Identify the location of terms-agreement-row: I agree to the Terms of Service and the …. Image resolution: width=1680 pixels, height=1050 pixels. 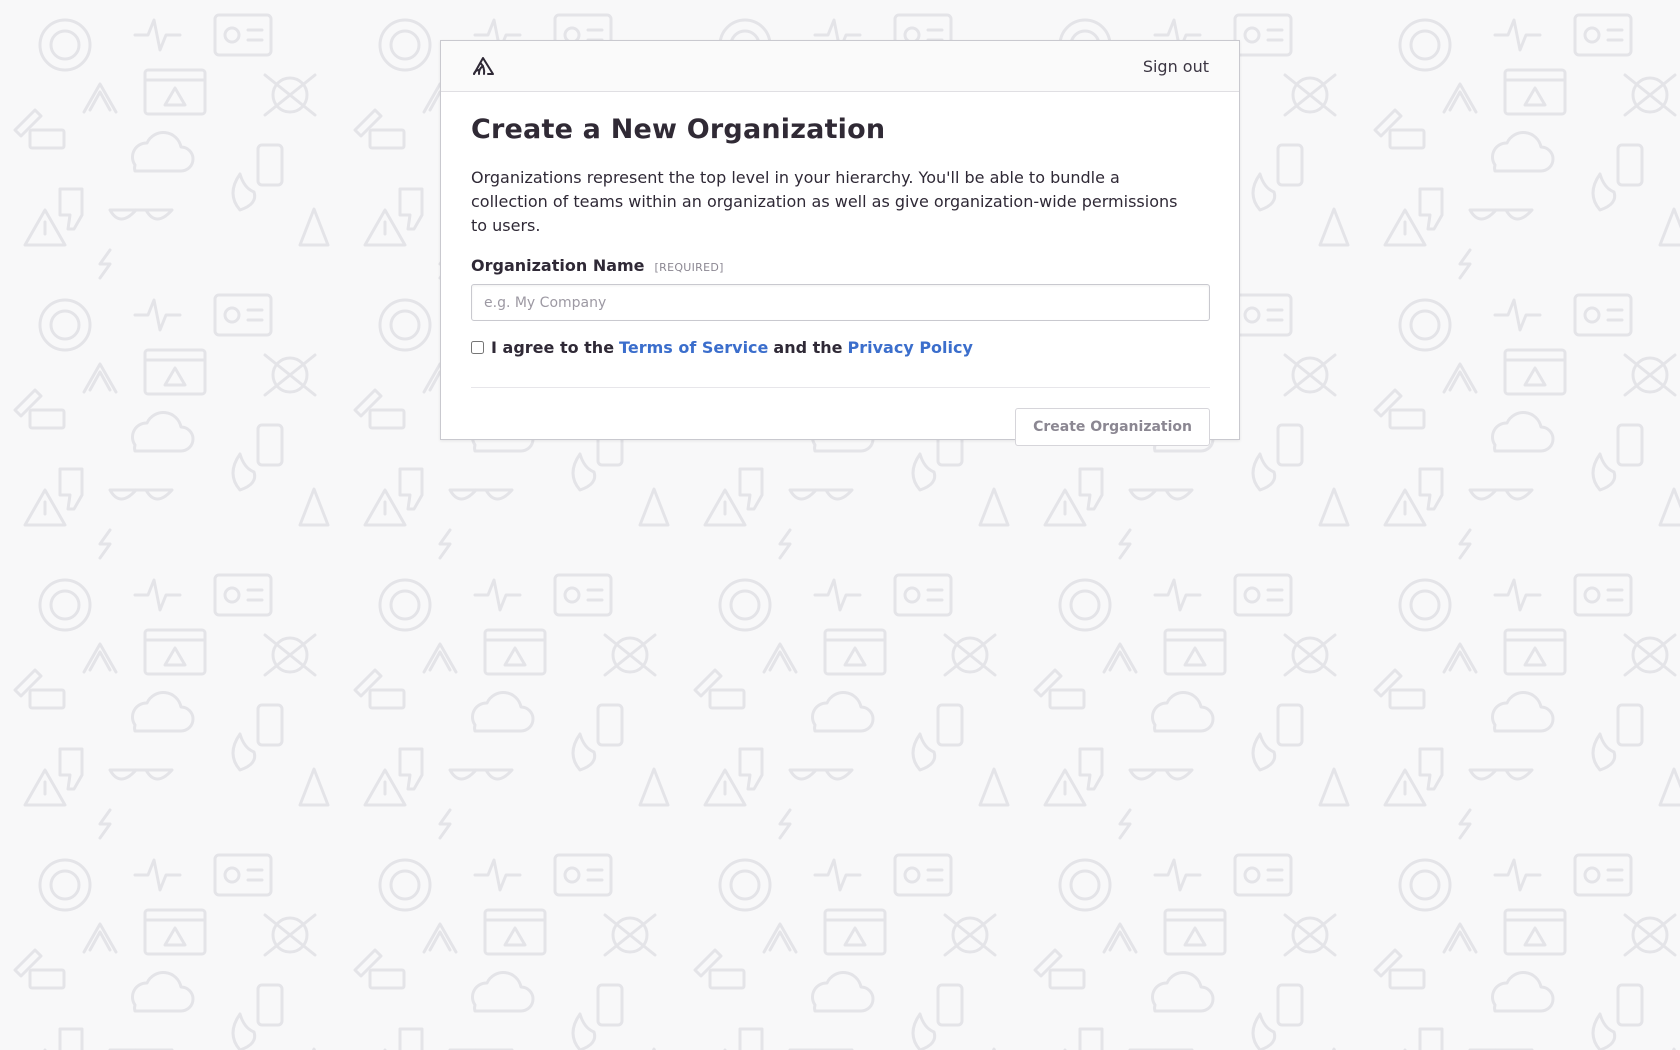
(840, 347).